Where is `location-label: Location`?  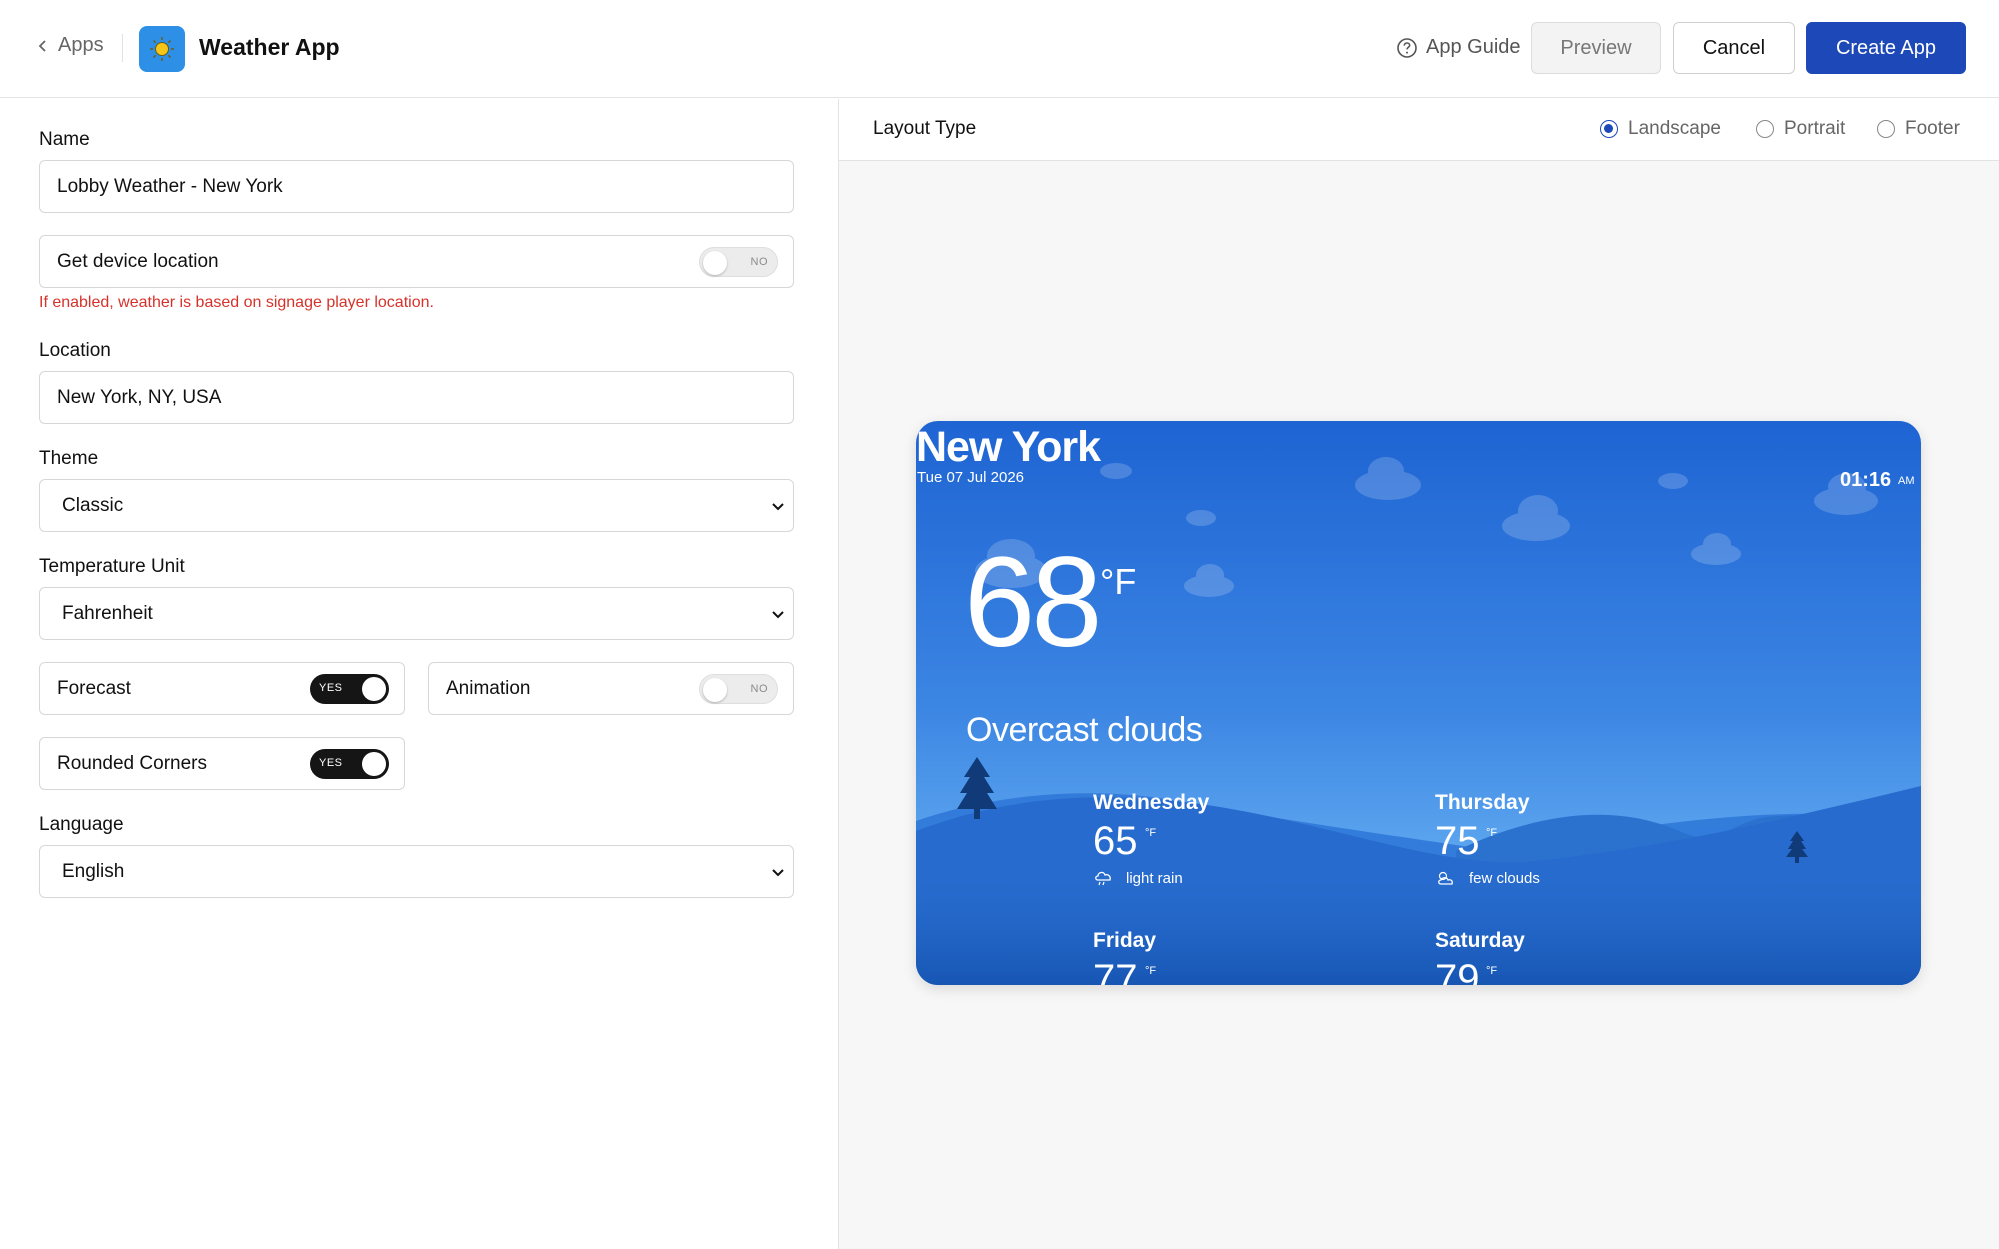
location-label: Location is located at coordinates (75, 350).